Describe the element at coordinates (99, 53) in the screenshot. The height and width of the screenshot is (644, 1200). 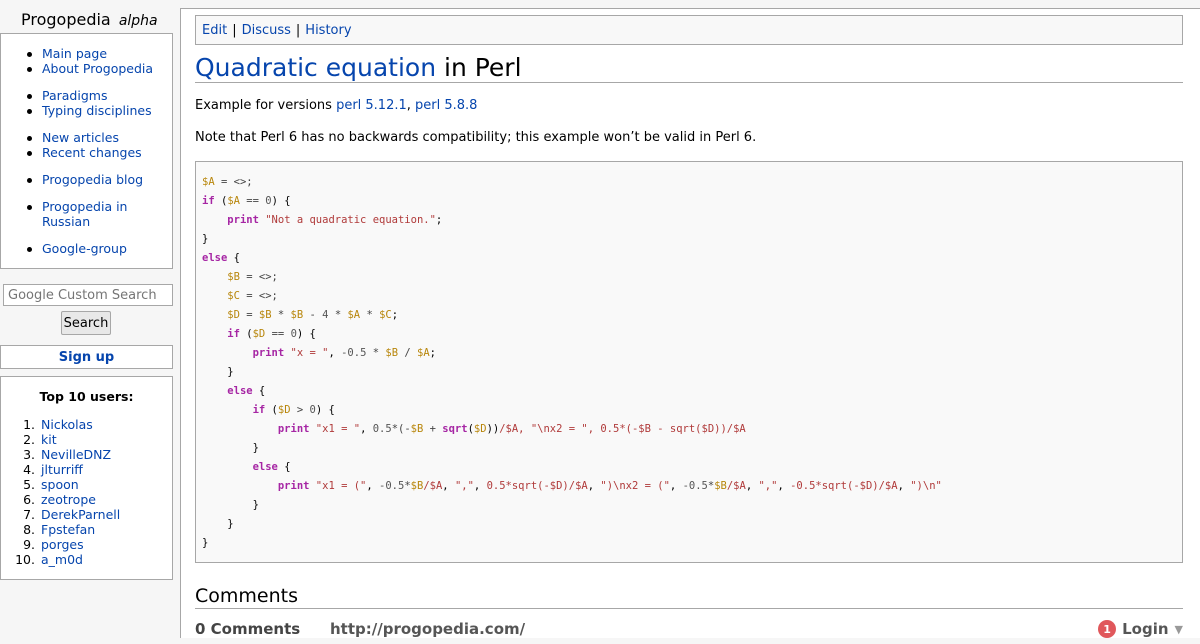
I see `nav-item: Main page` at that location.